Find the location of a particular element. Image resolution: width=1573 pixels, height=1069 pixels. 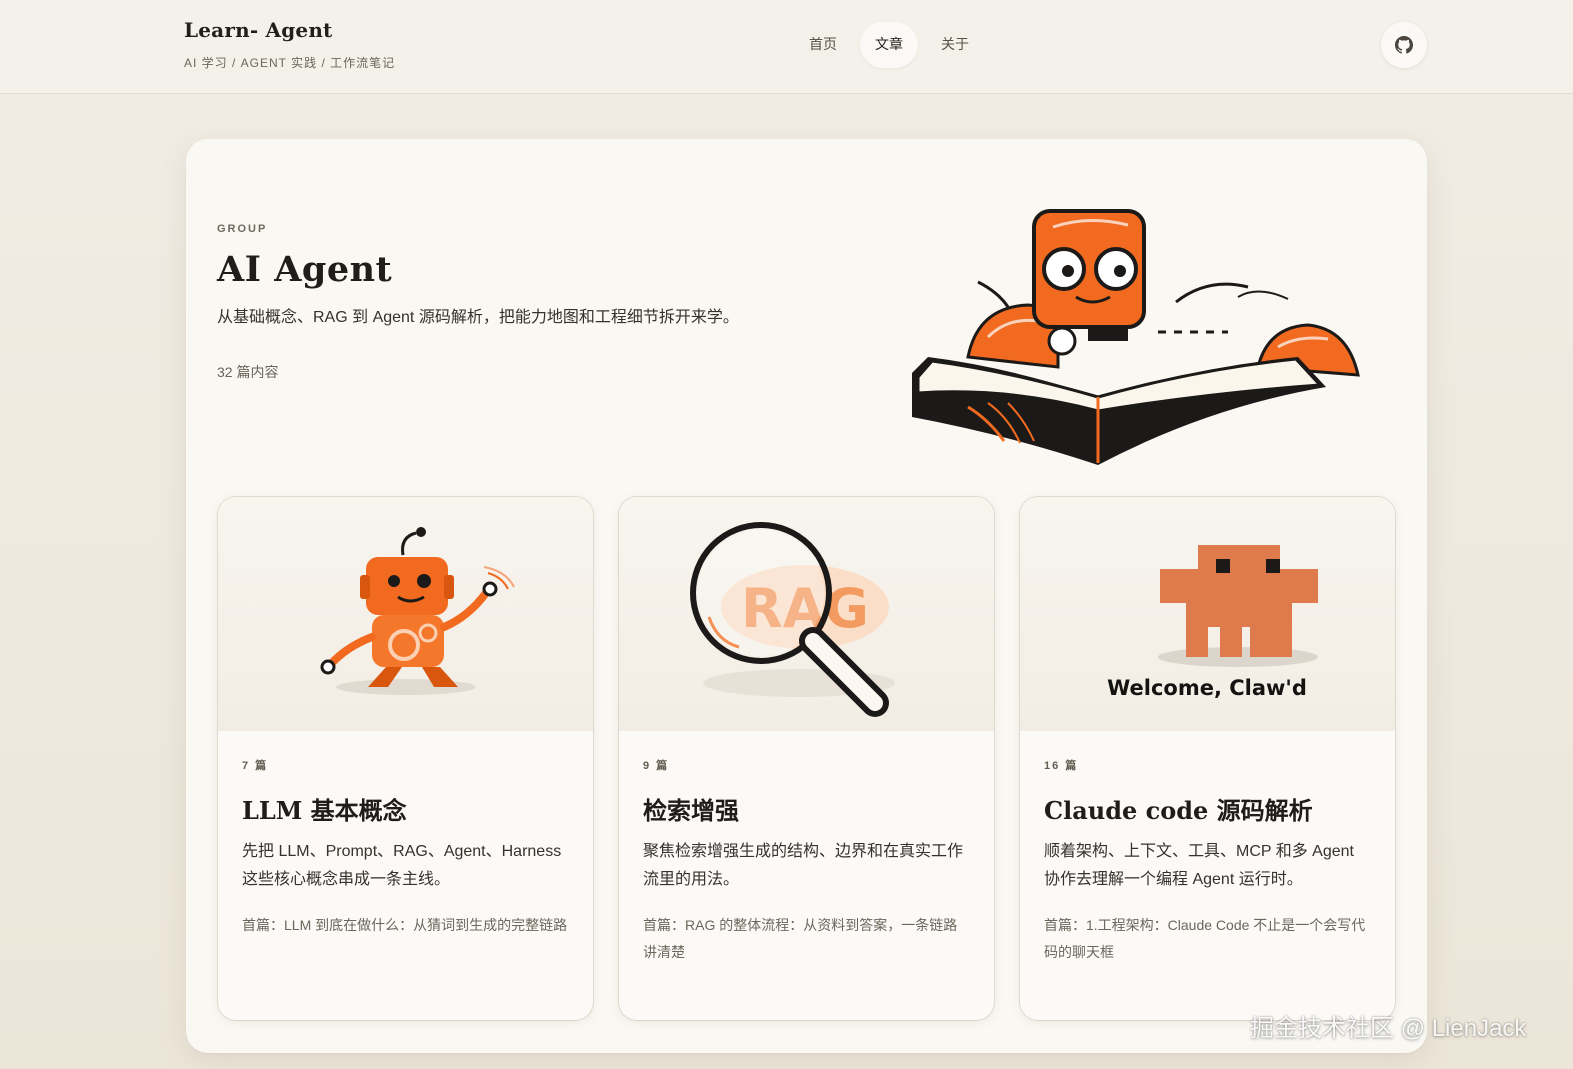

card-image-waving-robot is located at coordinates (405, 614).